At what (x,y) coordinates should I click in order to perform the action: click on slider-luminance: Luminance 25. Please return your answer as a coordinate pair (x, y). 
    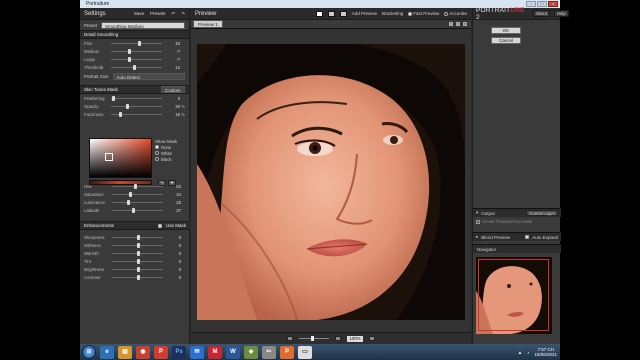
    Looking at the image, I should click on (135, 202).